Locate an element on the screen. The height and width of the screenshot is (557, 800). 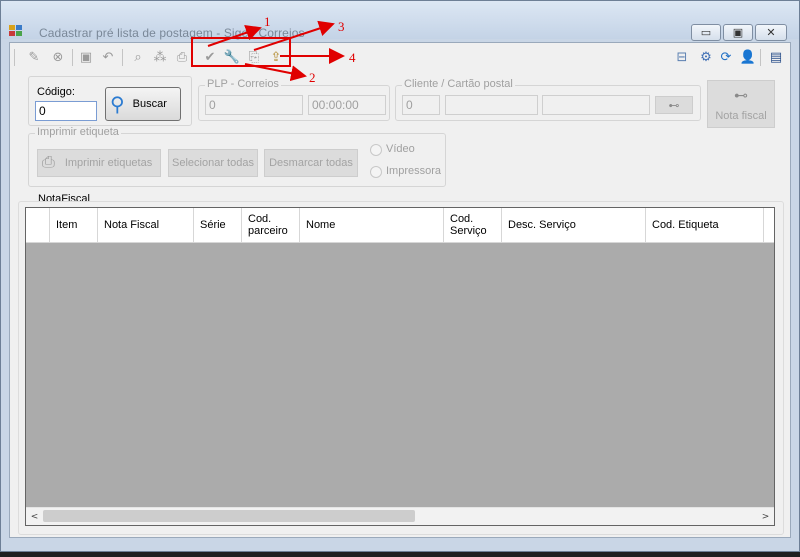
codigo-label: Código: is located at coordinates (56, 92).